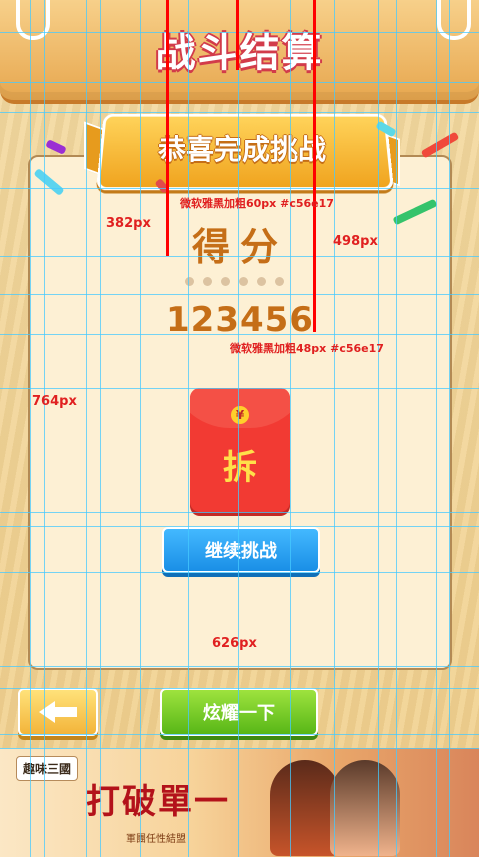 The width and height of the screenshot is (479, 857). I want to click on score-label: 得分, so click(239, 247).